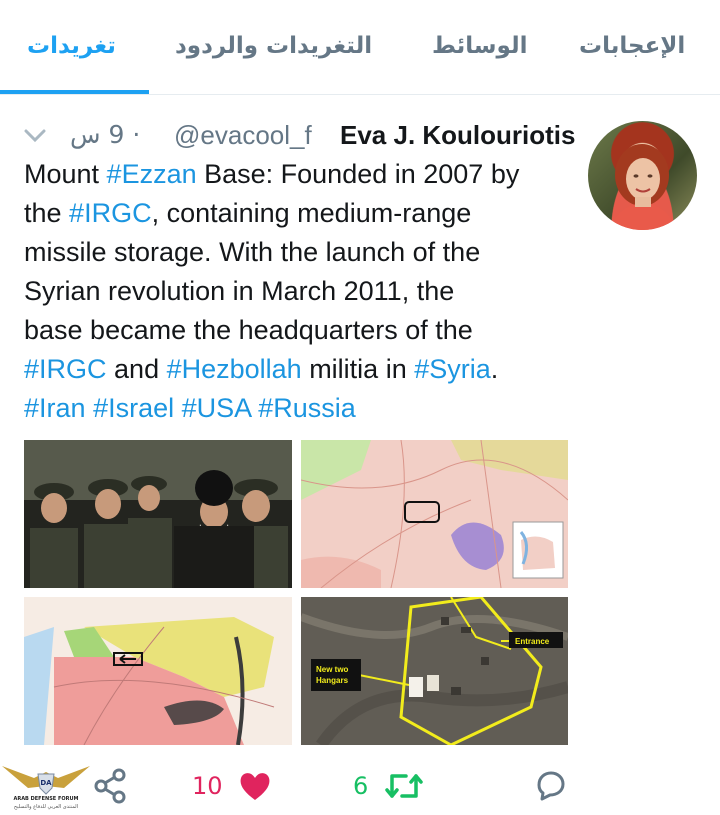 The height and width of the screenshot is (815, 720). I want to click on avatar, so click(642, 175).